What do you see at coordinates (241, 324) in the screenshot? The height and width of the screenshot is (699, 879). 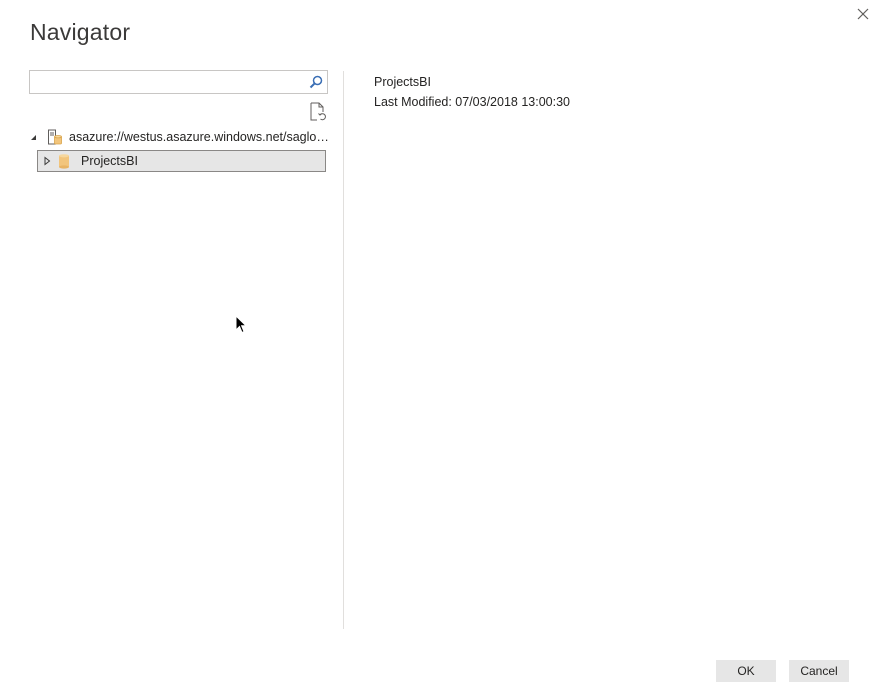 I see `mouse-pointer-icon` at bounding box center [241, 324].